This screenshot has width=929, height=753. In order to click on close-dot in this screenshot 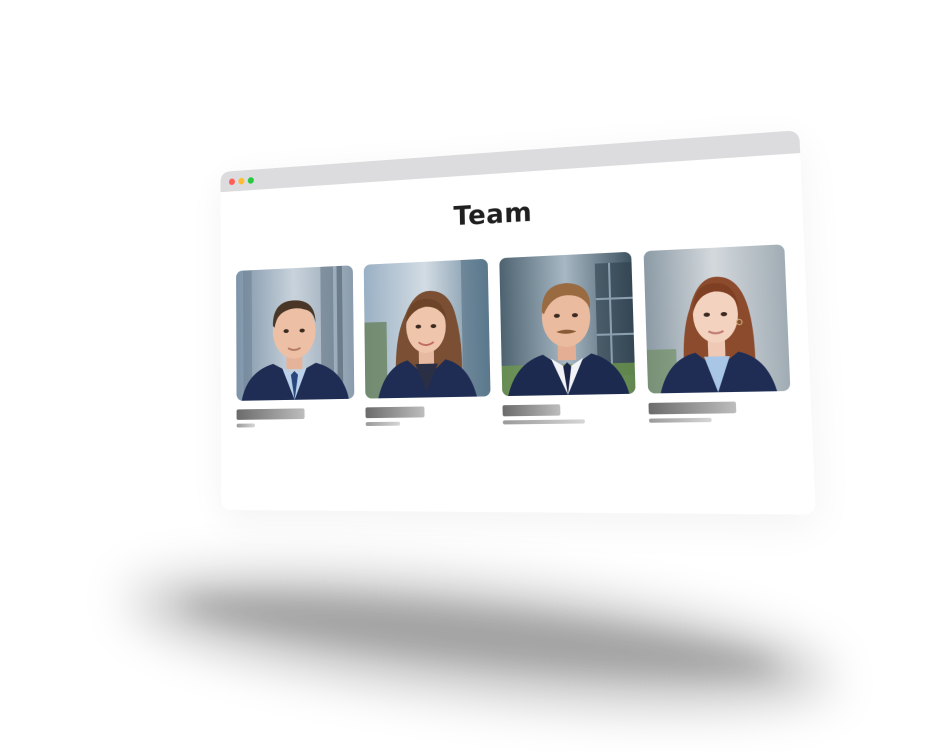, I will do `click(231, 182)`.